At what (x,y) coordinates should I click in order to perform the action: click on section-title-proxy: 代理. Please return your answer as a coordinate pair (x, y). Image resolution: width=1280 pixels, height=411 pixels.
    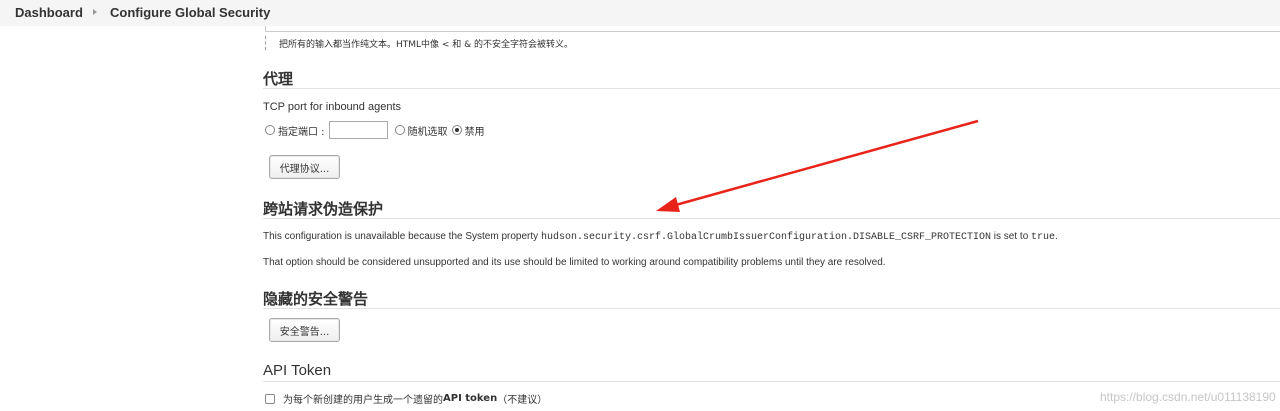
    Looking at the image, I should click on (278, 79).